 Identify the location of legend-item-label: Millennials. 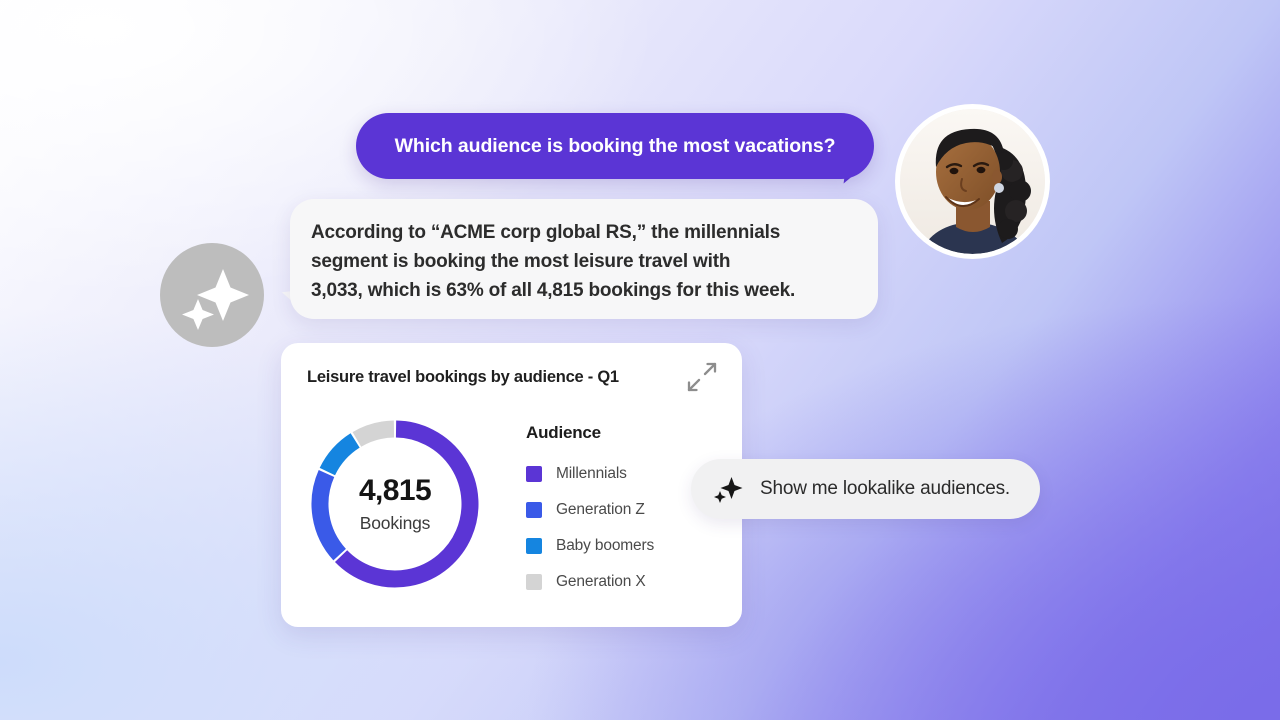
(591, 473).